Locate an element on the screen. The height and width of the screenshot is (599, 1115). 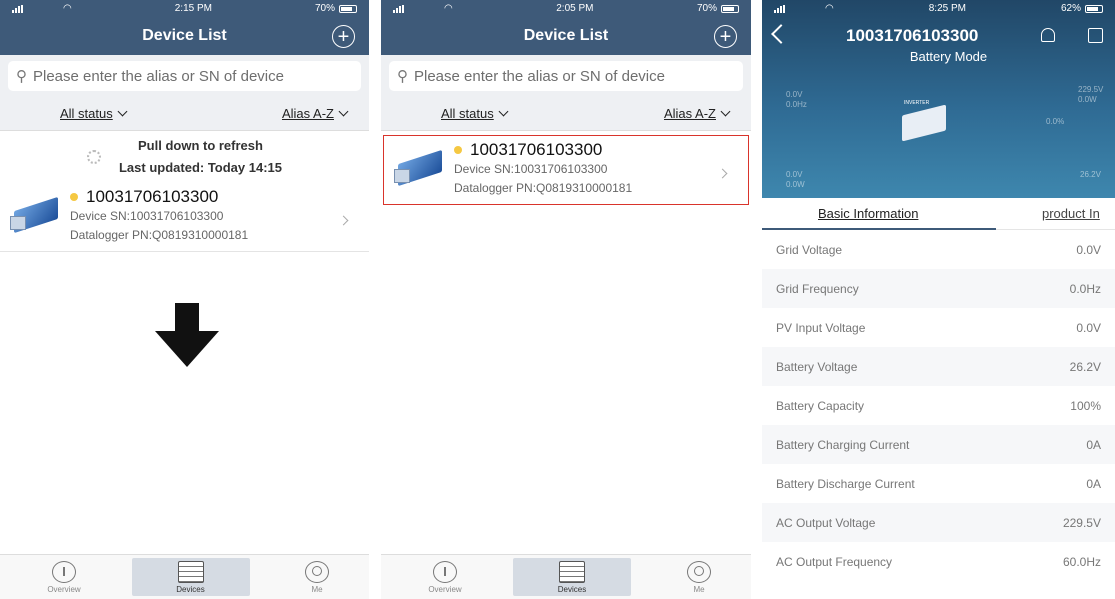
info-row: Battery Capacity 100% is located at coordinates (938, 405).